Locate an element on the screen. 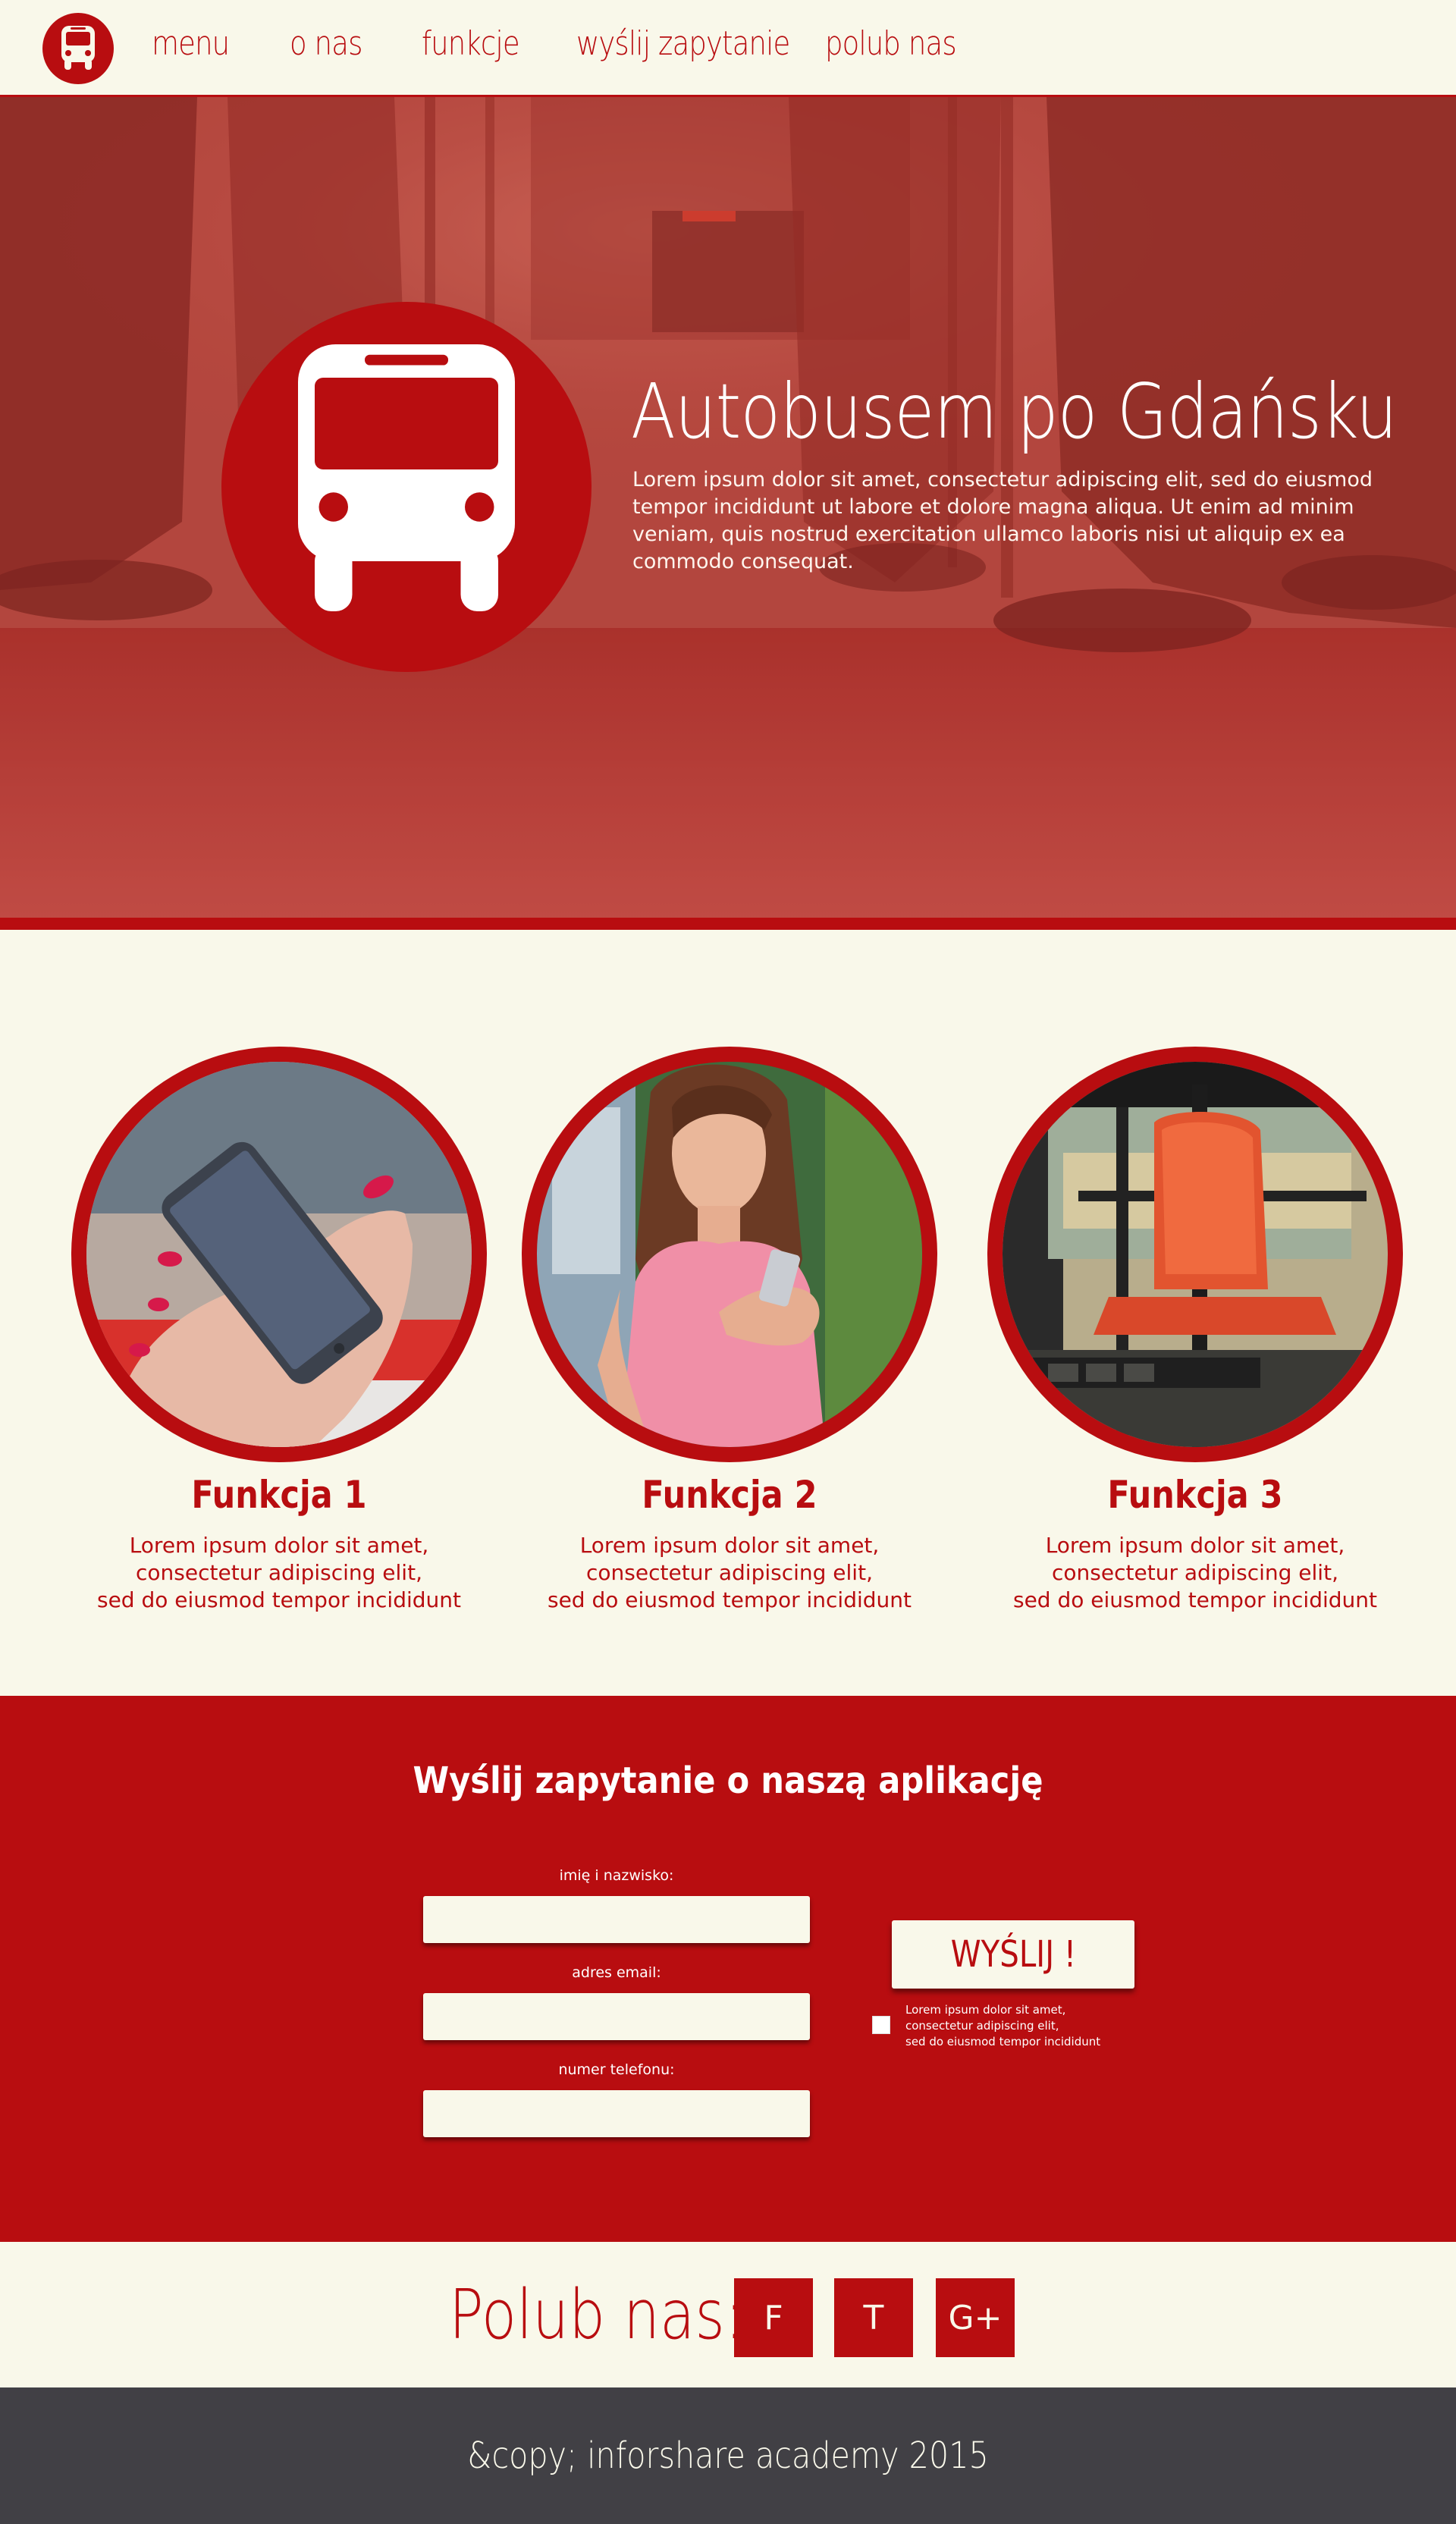 The image size is (1456, 2524). send-button-label: WYŚLIJ ! is located at coordinates (1013, 1954).